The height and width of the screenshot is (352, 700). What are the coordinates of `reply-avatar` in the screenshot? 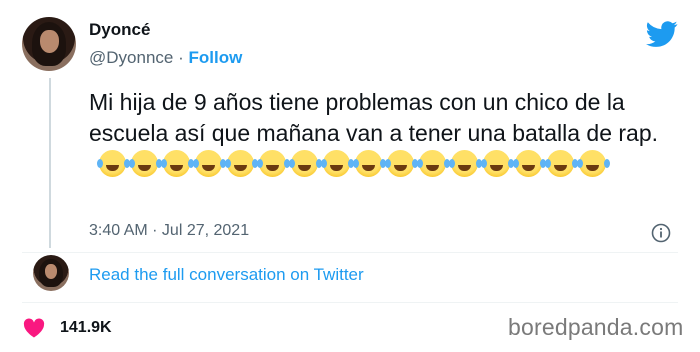 It's located at (51, 273).